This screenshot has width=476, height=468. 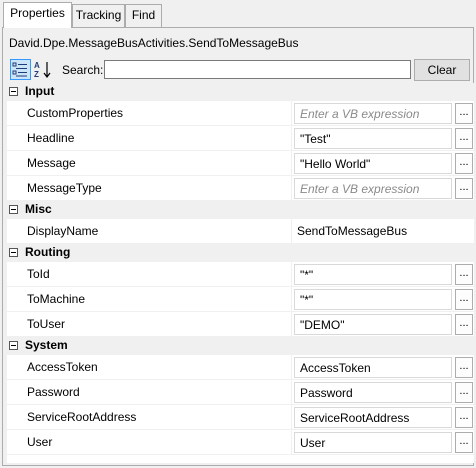 I want to click on property-name: CustomProperties, so click(x=75, y=113).